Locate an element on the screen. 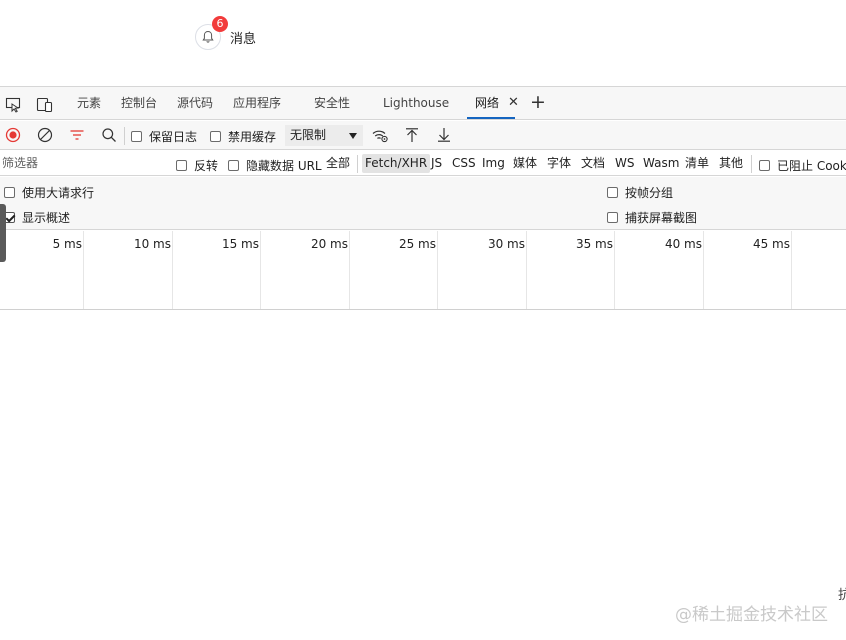  blocked-cookies-label: 已阻止 Cooki is located at coordinates (811, 166).